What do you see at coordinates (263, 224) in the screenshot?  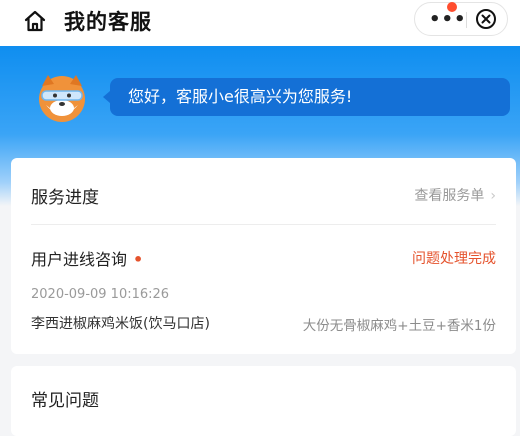 I see `divider` at bounding box center [263, 224].